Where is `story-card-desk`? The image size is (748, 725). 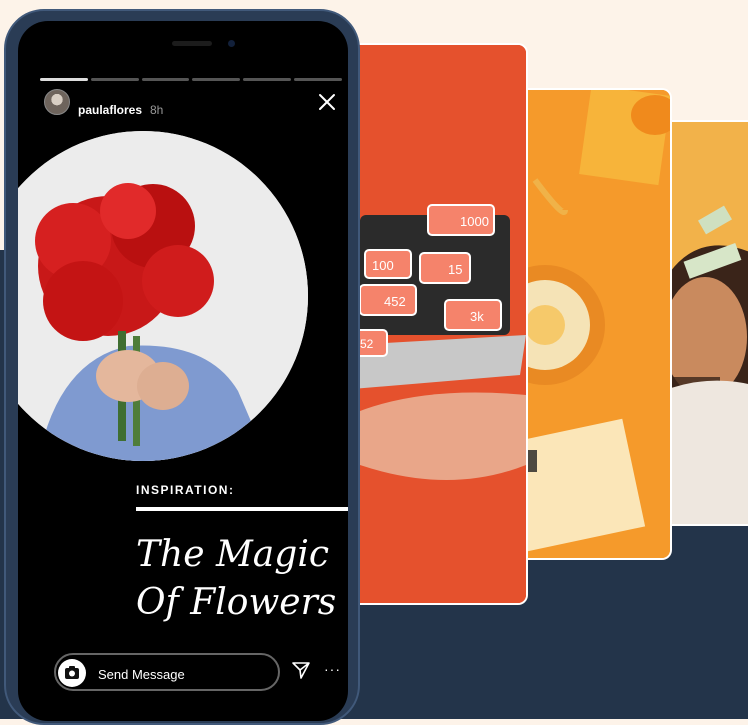
story-card-desk is located at coordinates (587, 324).